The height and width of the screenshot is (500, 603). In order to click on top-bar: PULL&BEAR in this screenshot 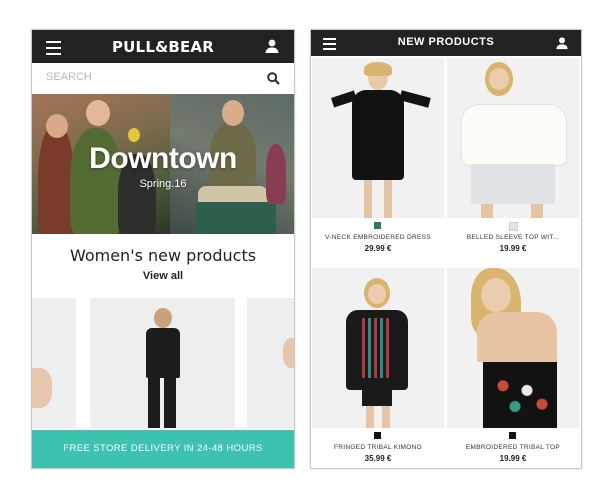, I will do `click(163, 46)`.